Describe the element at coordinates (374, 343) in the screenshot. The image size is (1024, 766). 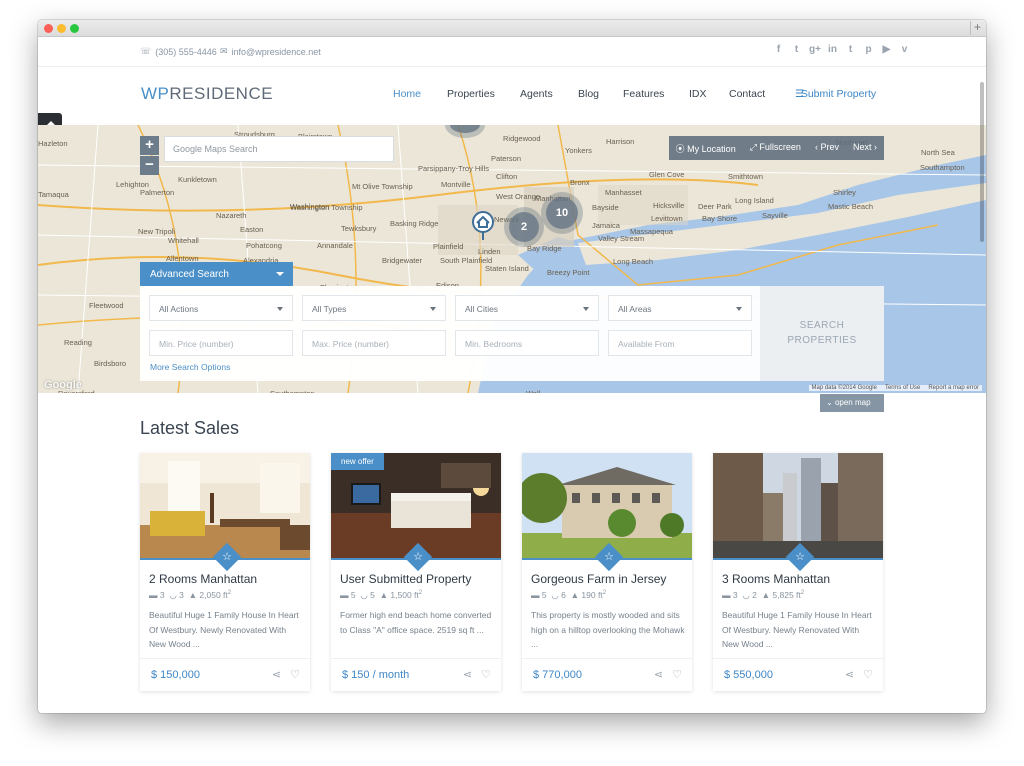
I see `max-price-input: Max. Price (number)` at that location.